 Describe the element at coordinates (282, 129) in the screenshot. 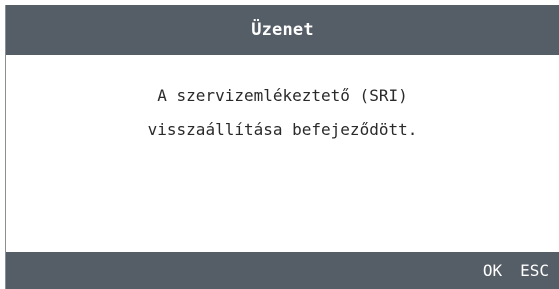

I see `message-line-2: visszaállítása befejeződött.` at that location.